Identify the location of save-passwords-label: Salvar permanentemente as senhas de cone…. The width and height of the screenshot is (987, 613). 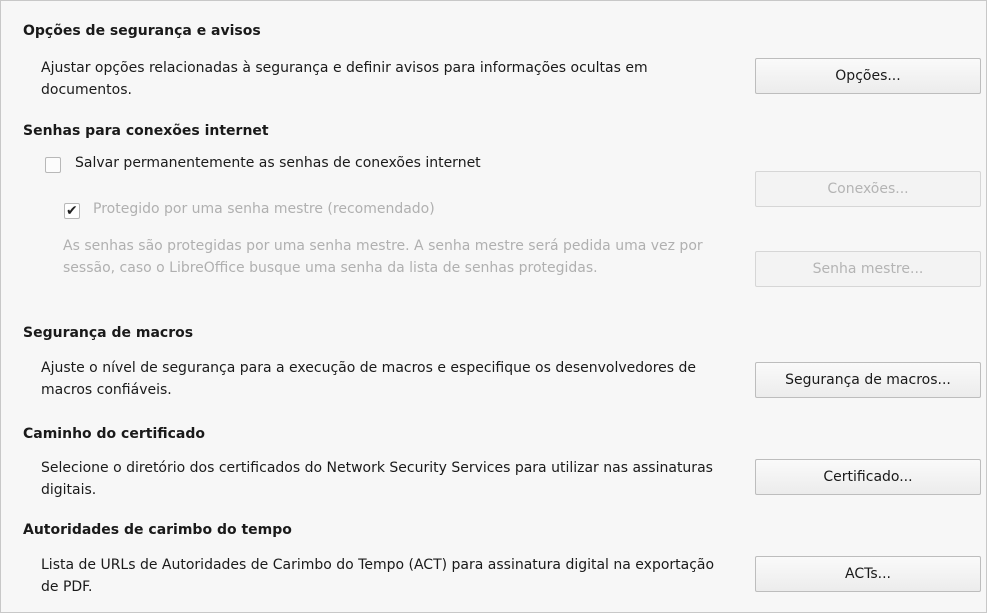
(278, 163).